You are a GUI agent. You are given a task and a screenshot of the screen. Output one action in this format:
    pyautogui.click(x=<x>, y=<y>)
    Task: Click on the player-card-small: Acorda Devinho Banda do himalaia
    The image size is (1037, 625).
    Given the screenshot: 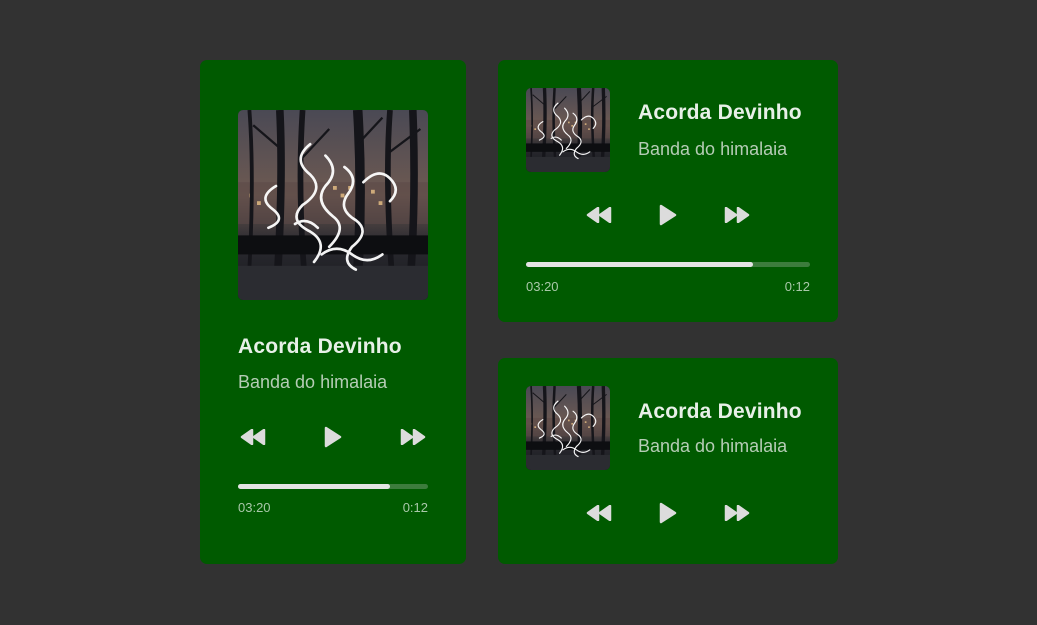 What is the action you would take?
    pyautogui.click(x=668, y=461)
    